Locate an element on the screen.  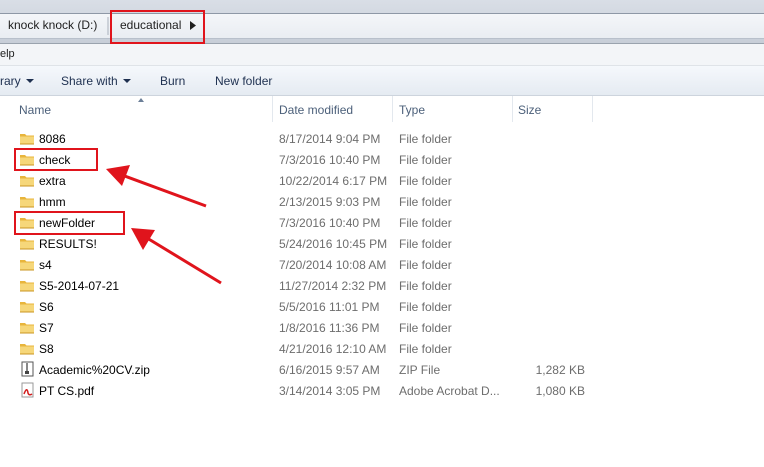
zip-file-icon is located at coordinates (27, 369).